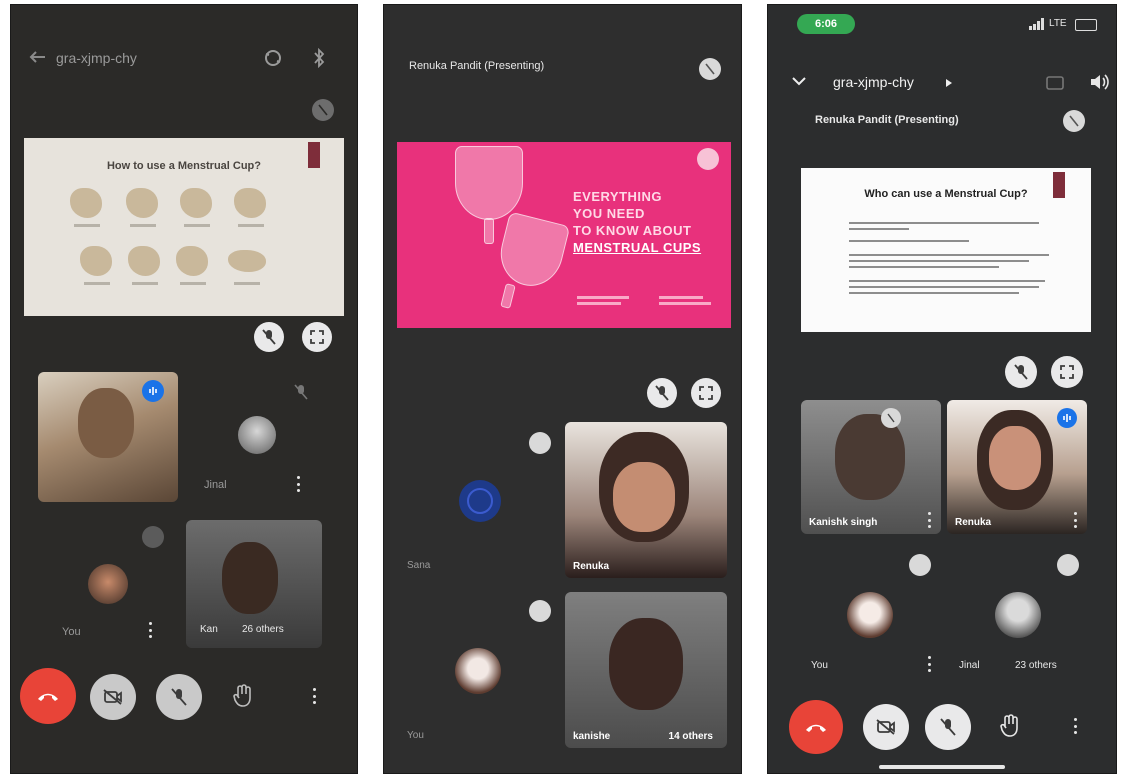  I want to click on home-indicator, so click(942, 767).